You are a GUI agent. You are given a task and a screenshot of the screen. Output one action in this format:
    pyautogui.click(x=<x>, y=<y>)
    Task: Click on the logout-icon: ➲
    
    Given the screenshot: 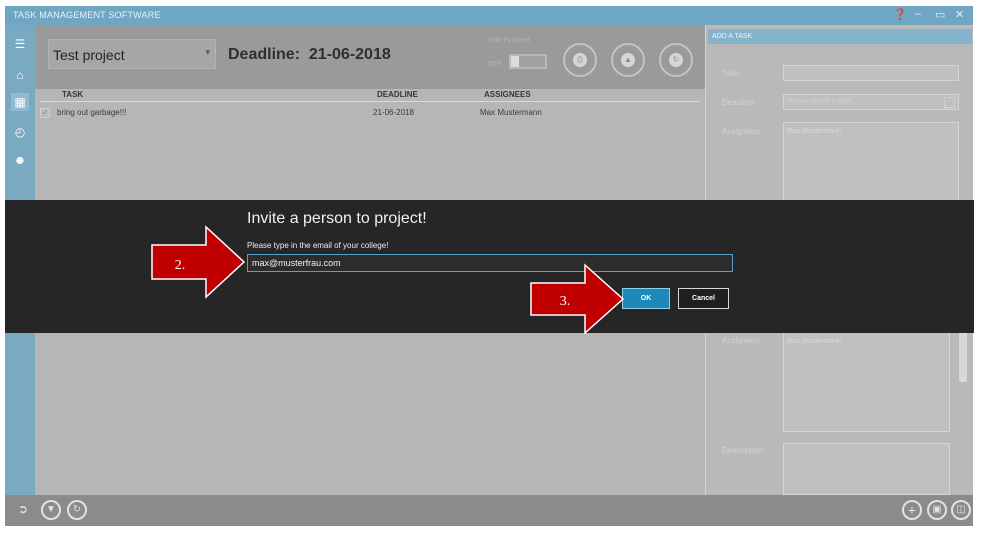 What is the action you would take?
    pyautogui.click(x=23, y=511)
    